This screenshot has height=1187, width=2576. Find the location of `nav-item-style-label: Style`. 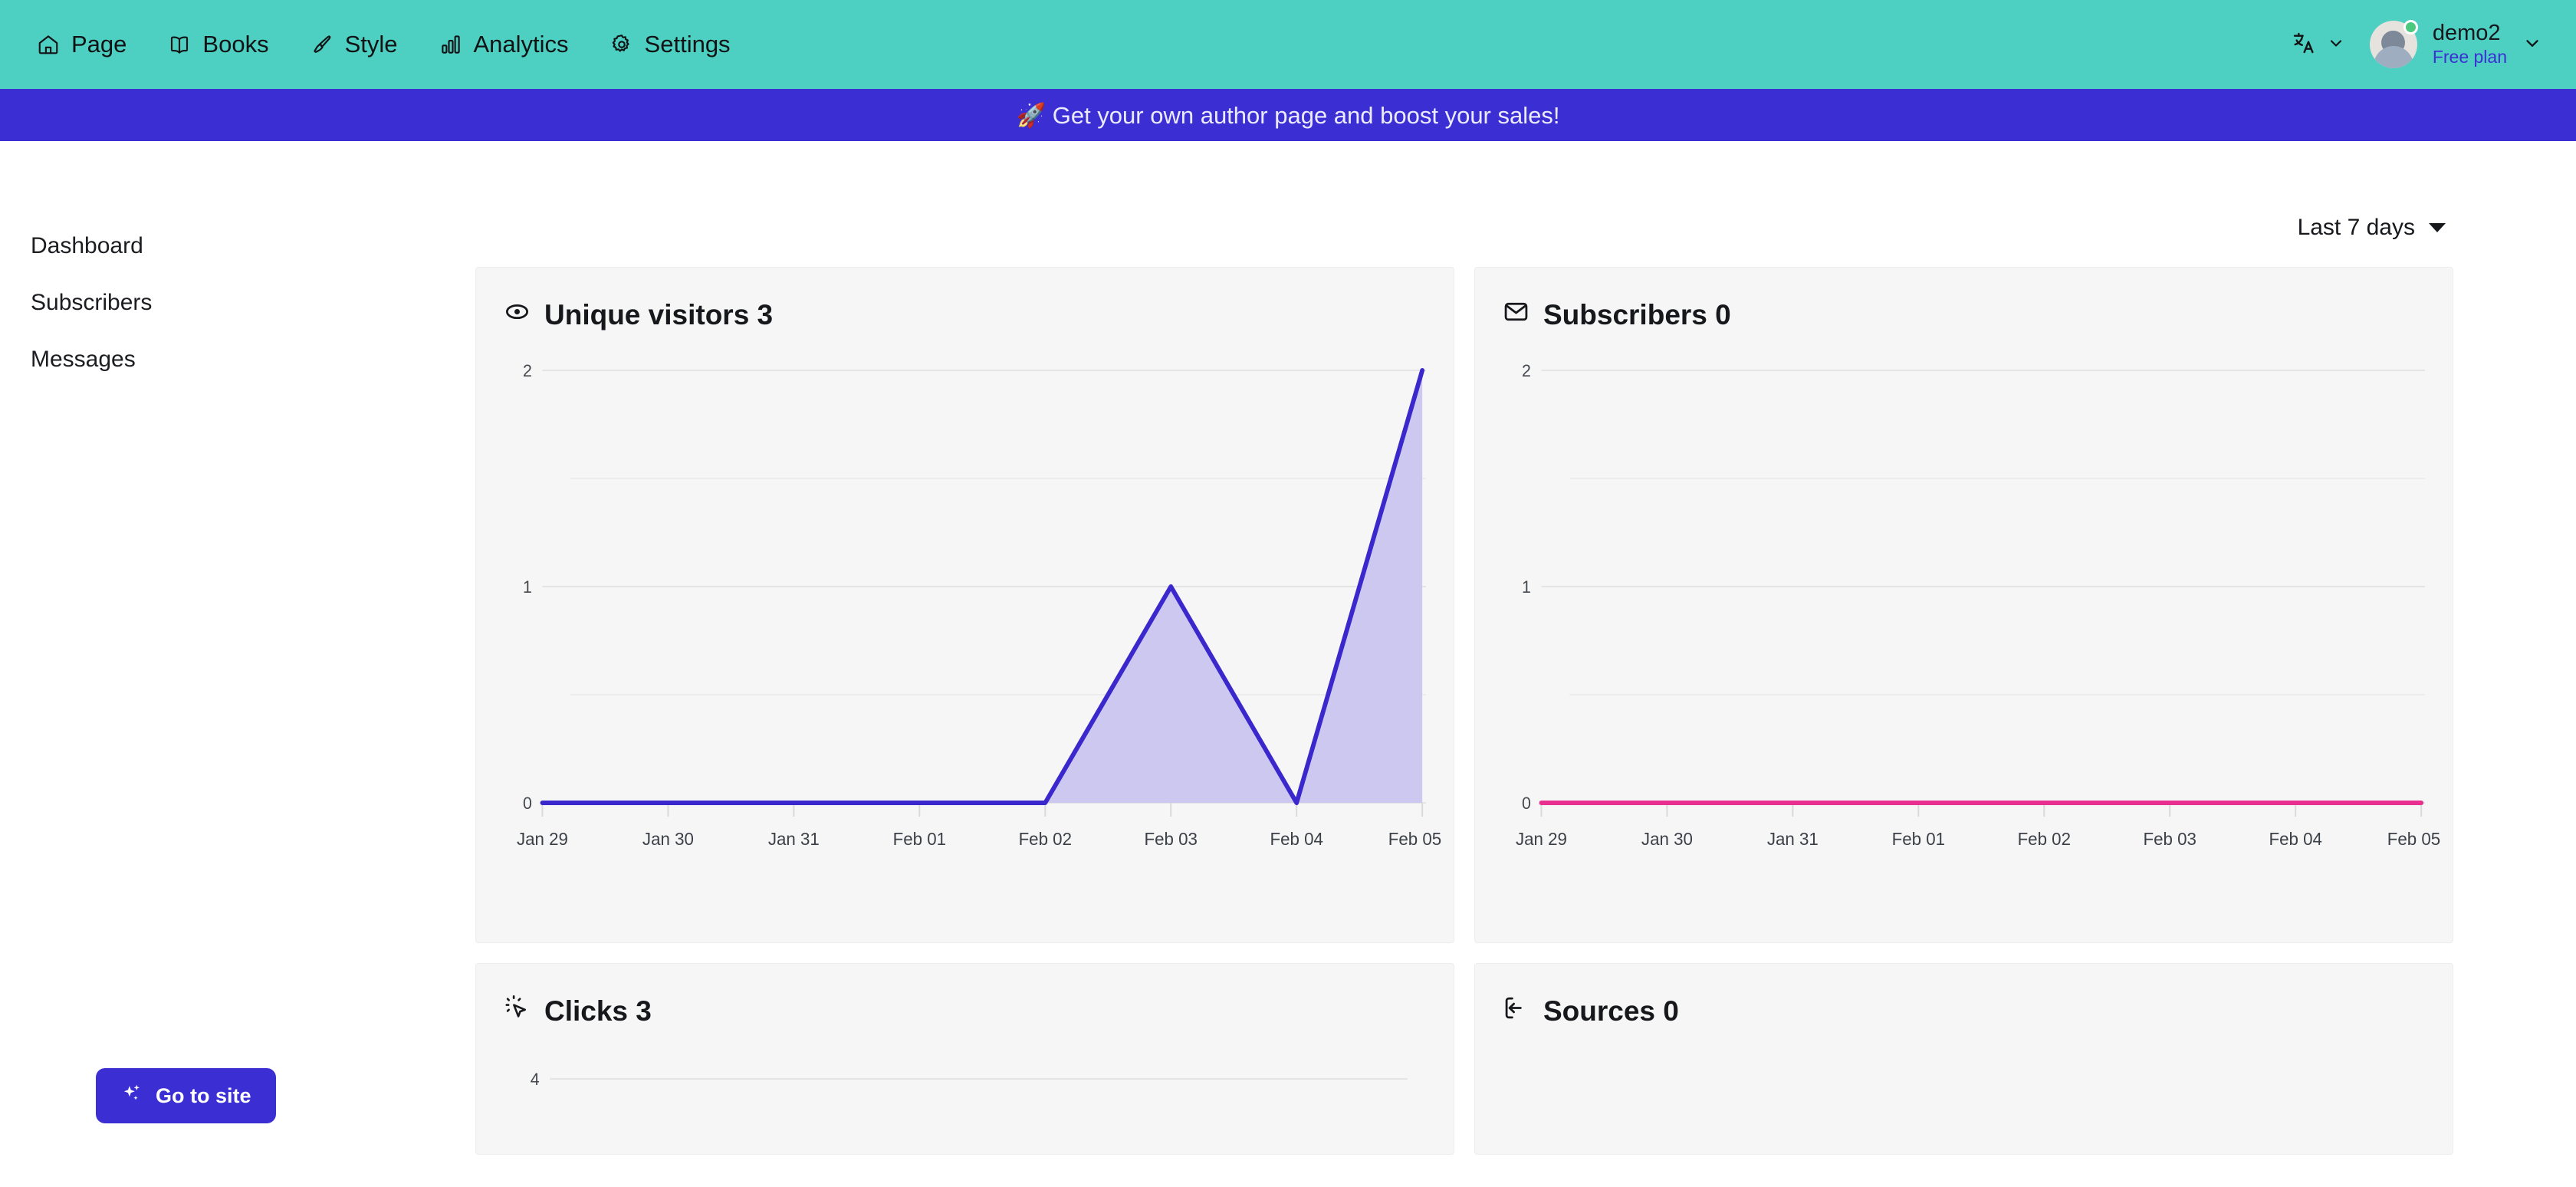

nav-item-style-label: Style is located at coordinates (371, 44).